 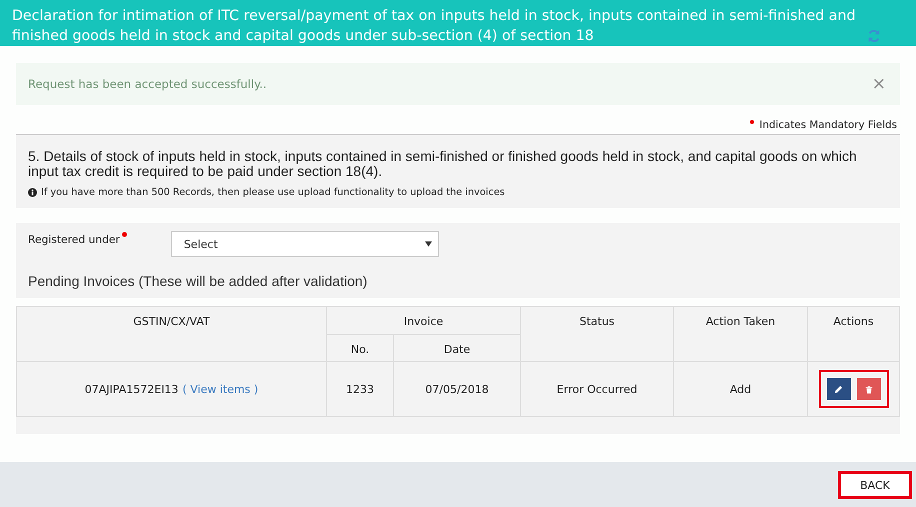 What do you see at coordinates (423, 320) in the screenshot?
I see `column-header: Invoice` at bounding box center [423, 320].